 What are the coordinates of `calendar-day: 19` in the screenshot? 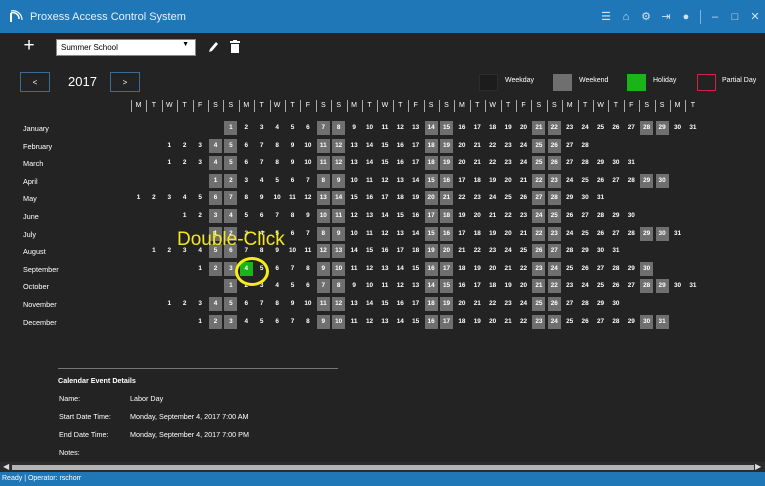 It's located at (508, 128).